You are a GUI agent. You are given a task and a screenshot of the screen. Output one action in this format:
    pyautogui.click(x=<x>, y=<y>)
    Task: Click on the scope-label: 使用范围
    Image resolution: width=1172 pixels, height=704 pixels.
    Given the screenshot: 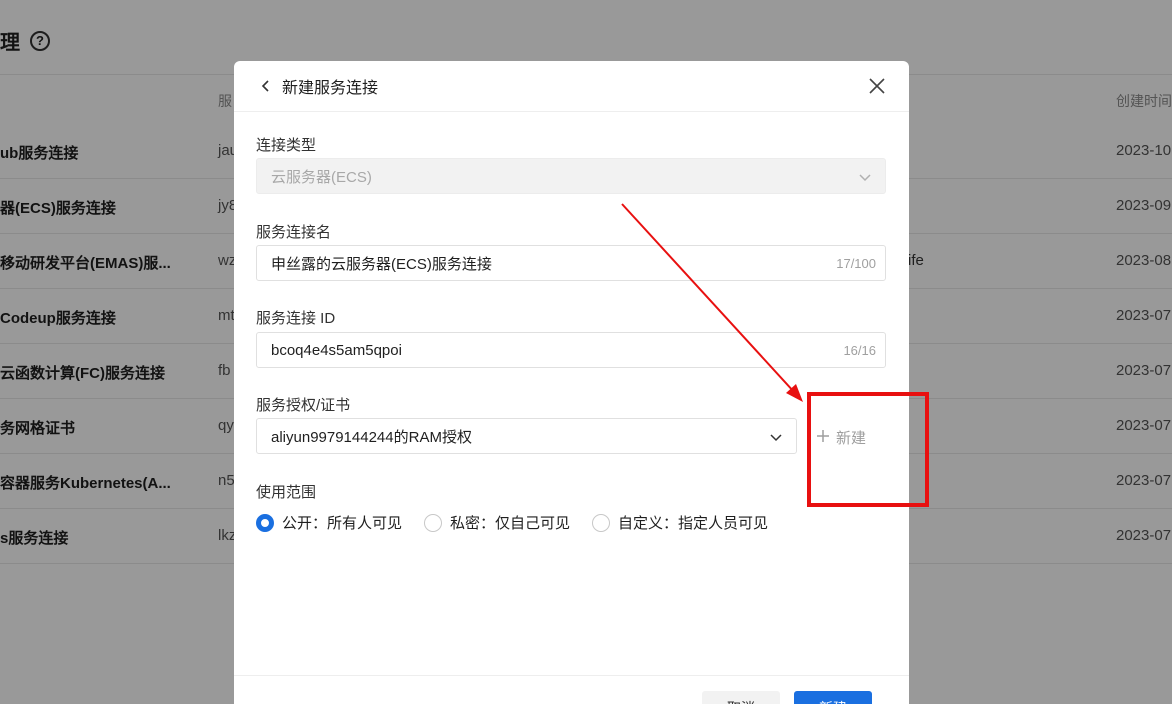 What is the action you would take?
    pyautogui.click(x=286, y=492)
    